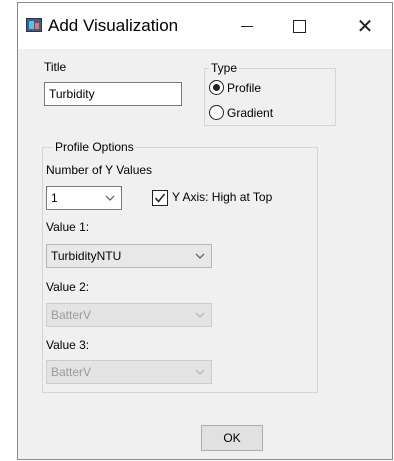 The width and height of the screenshot is (394, 461). I want to click on value2-select: BatterV, so click(129, 315).